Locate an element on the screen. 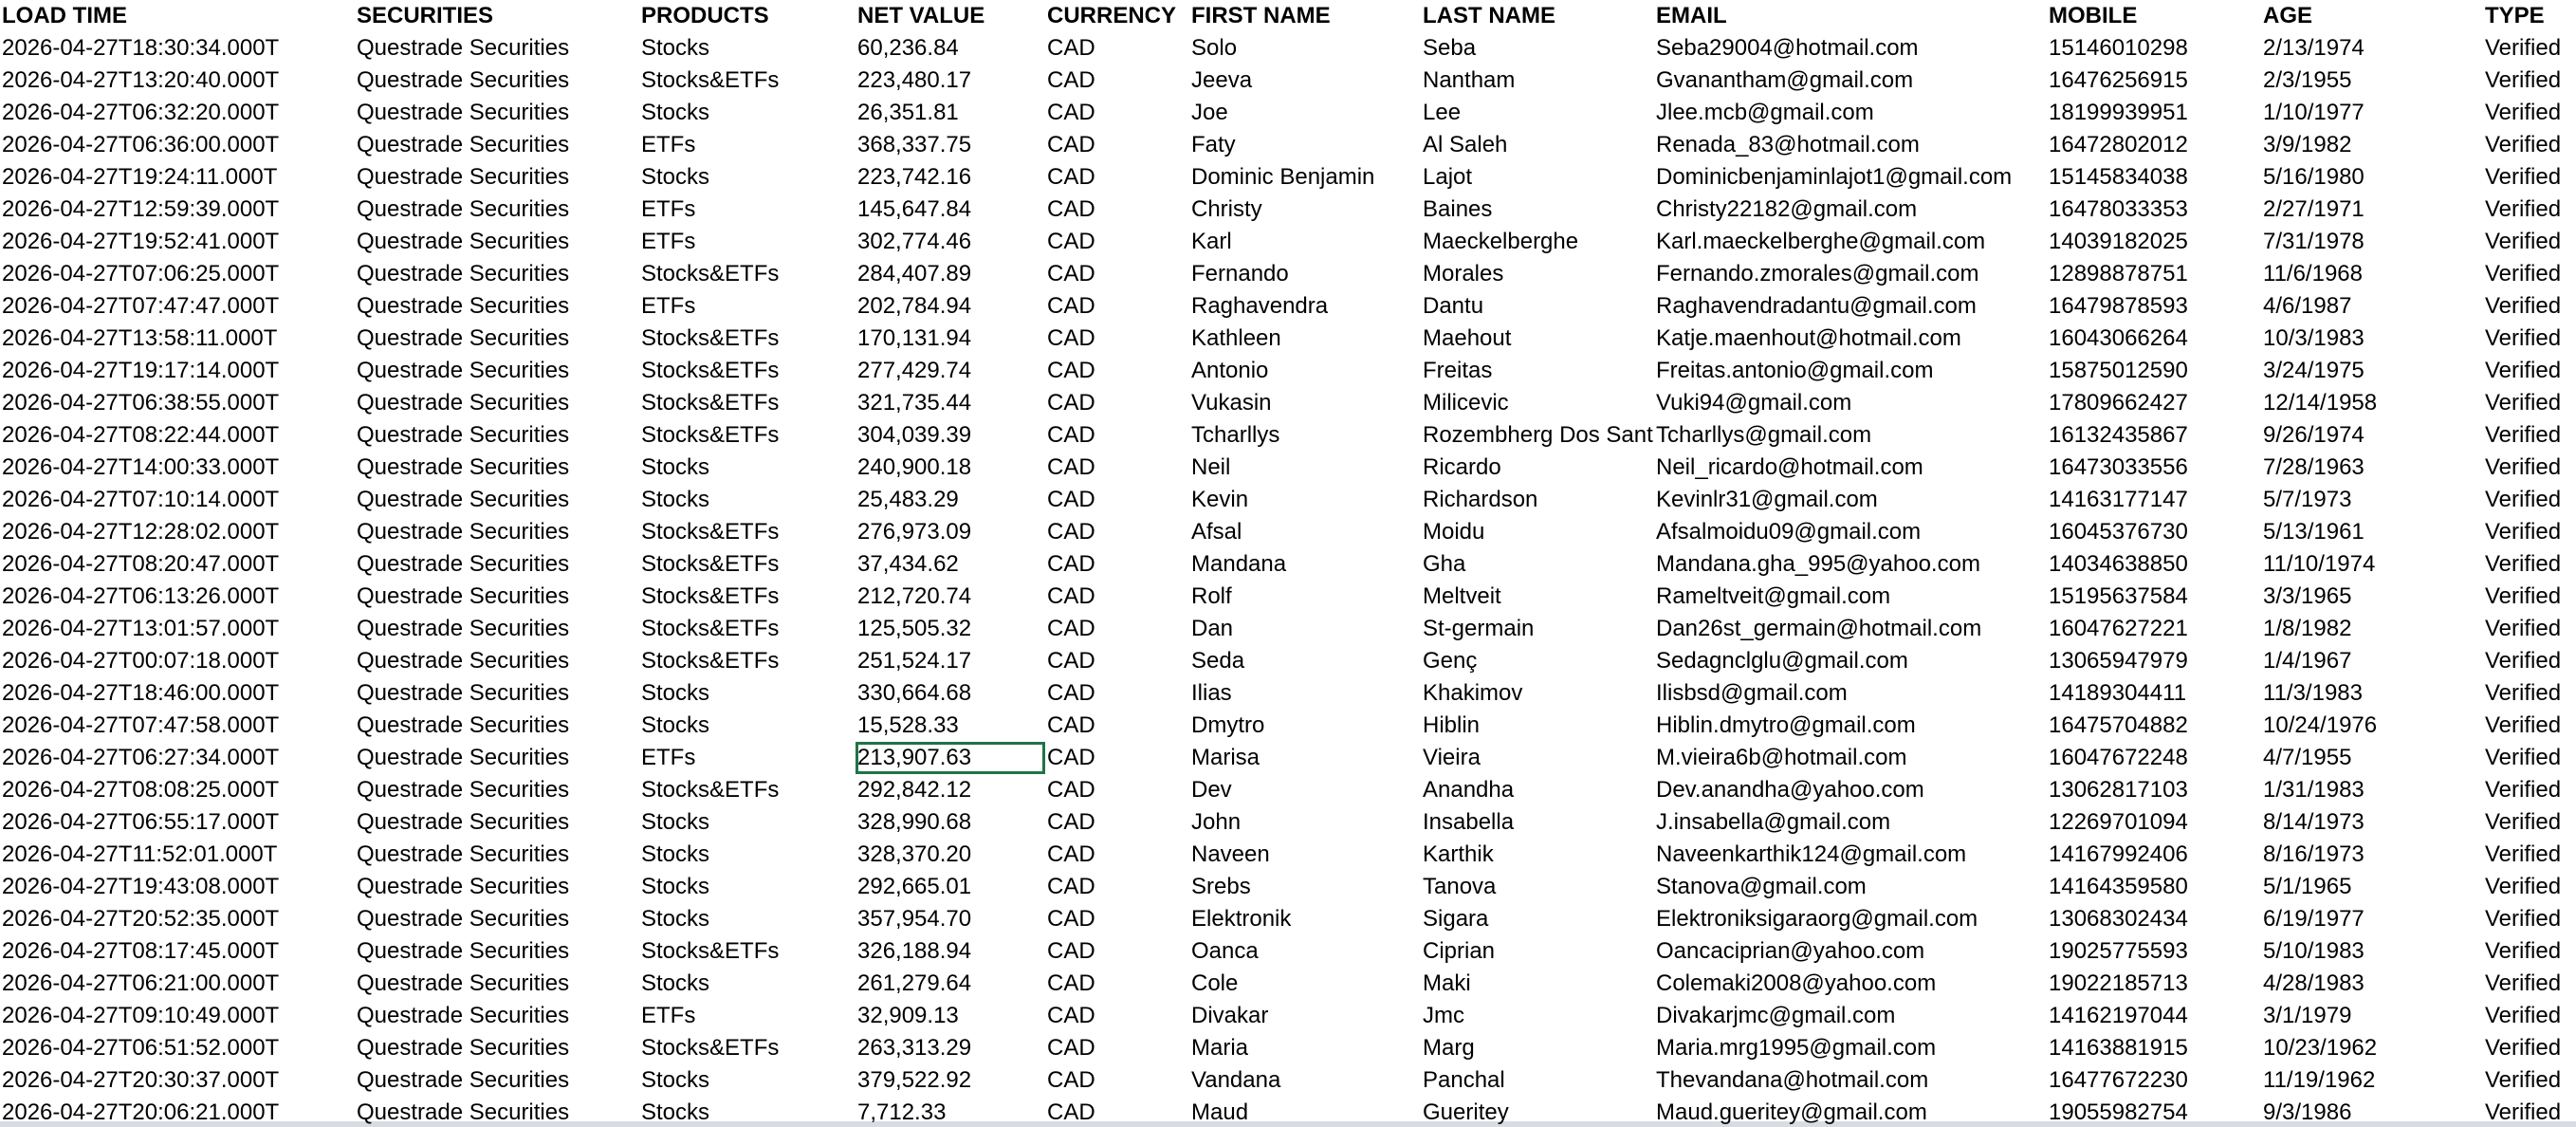  cell-load-time: 2026-04-27T06:38:55.000T is located at coordinates (177, 403).